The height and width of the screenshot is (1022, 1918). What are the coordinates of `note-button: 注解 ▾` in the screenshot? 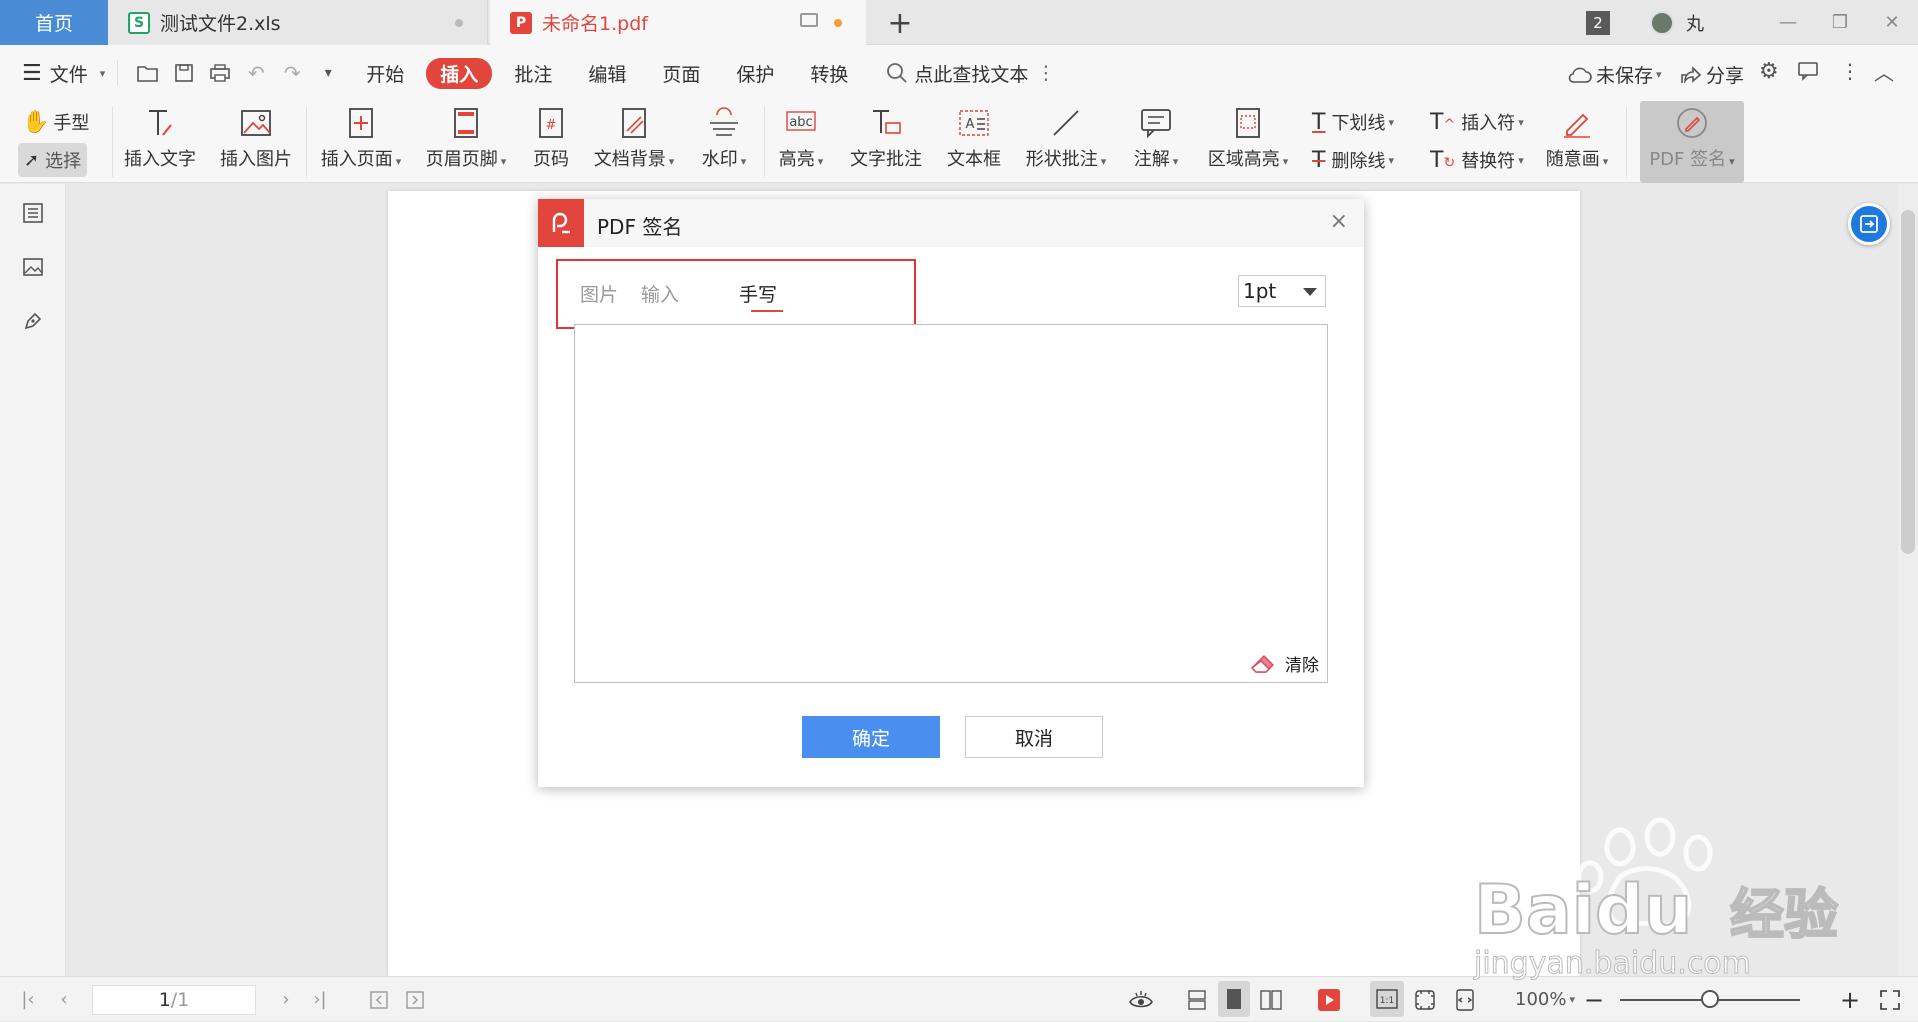 It's located at (1156, 142).